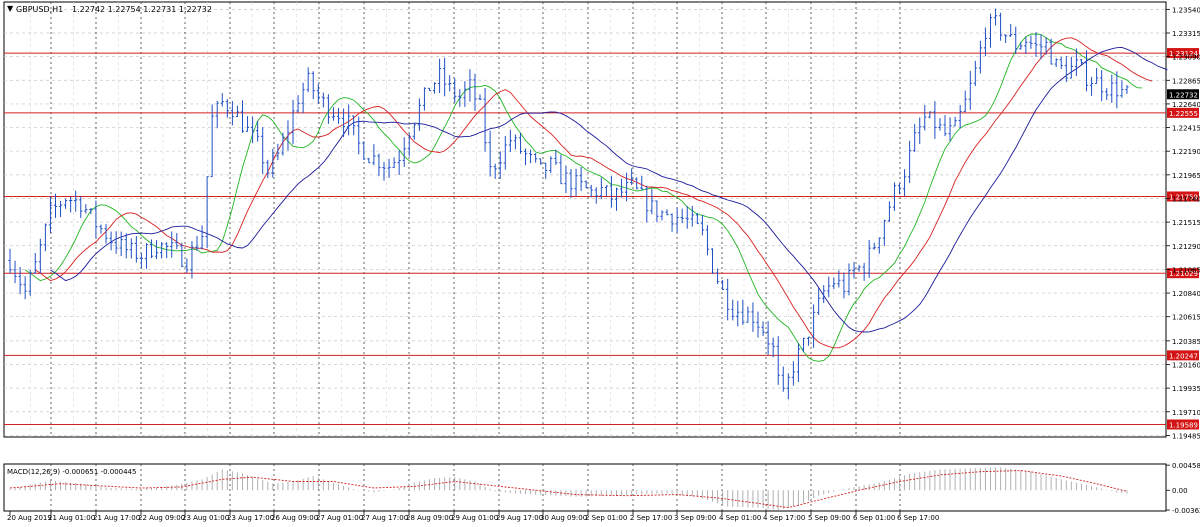  Describe the element at coordinates (1186, 389) in the screenshot. I see `y-tick-label: 1.19935` at that location.